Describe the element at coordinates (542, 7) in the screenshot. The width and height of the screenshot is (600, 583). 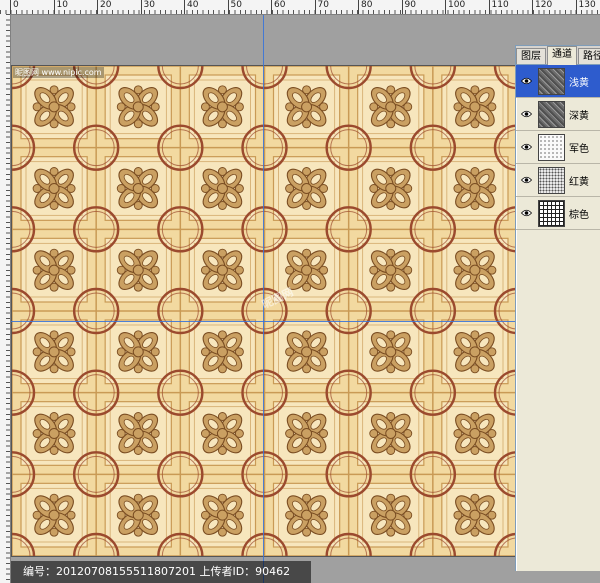
I see `ruler-label: 120` at that location.